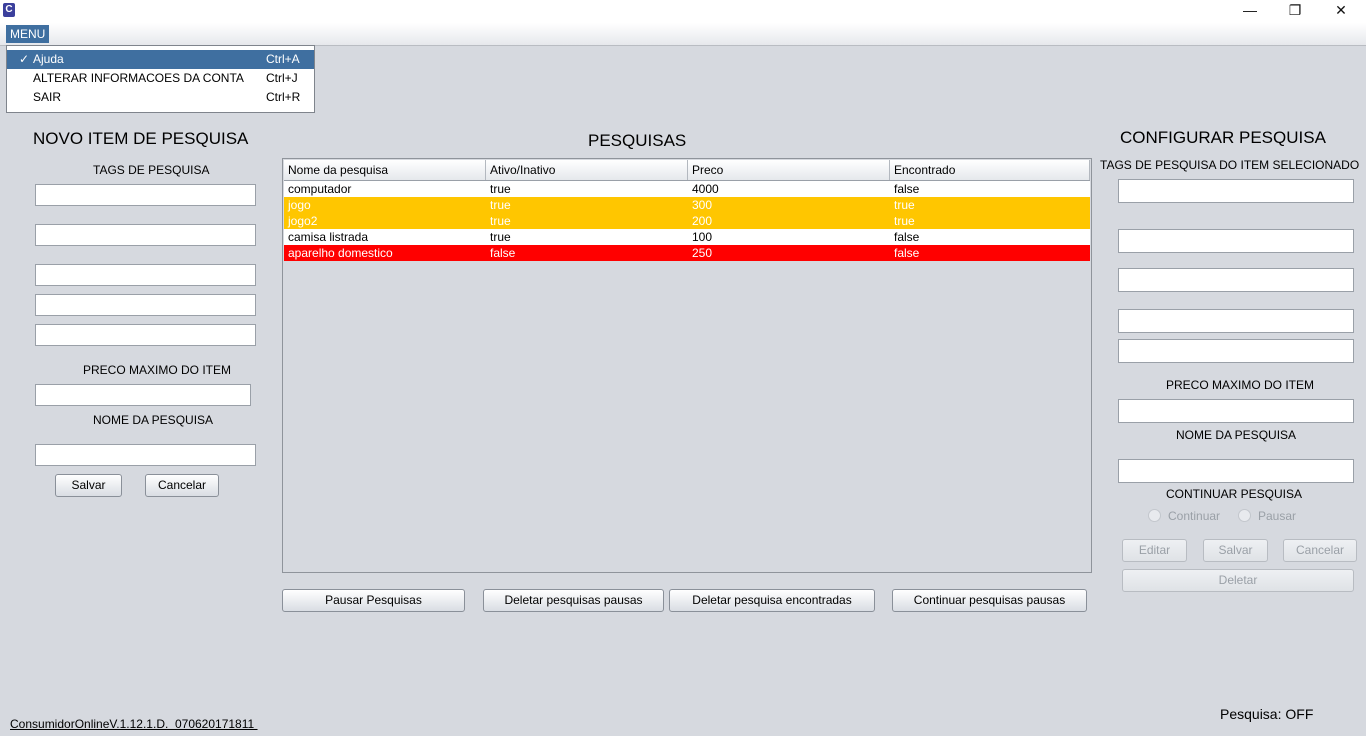 Image resolution: width=1366 pixels, height=736 pixels. What do you see at coordinates (303, 221) in the screenshot?
I see `cell-name: jogo2` at bounding box center [303, 221].